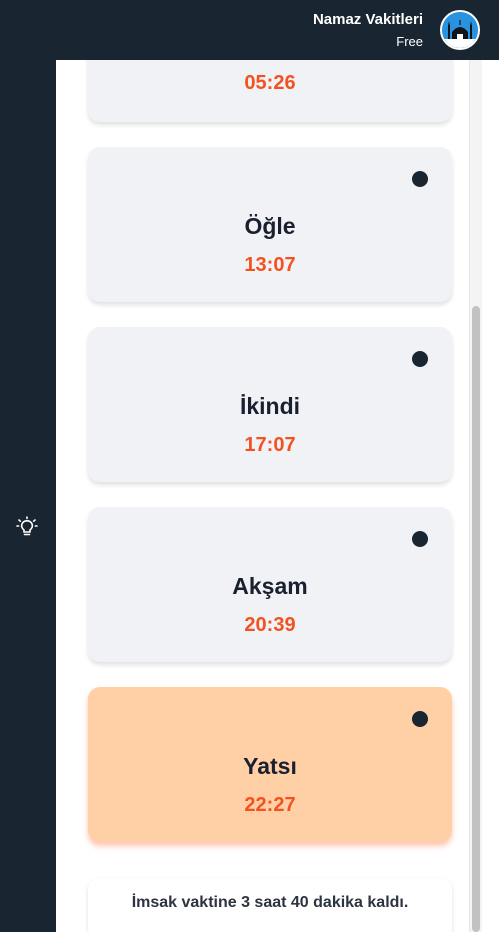  I want to click on prayer-name: Öğle, so click(270, 226).